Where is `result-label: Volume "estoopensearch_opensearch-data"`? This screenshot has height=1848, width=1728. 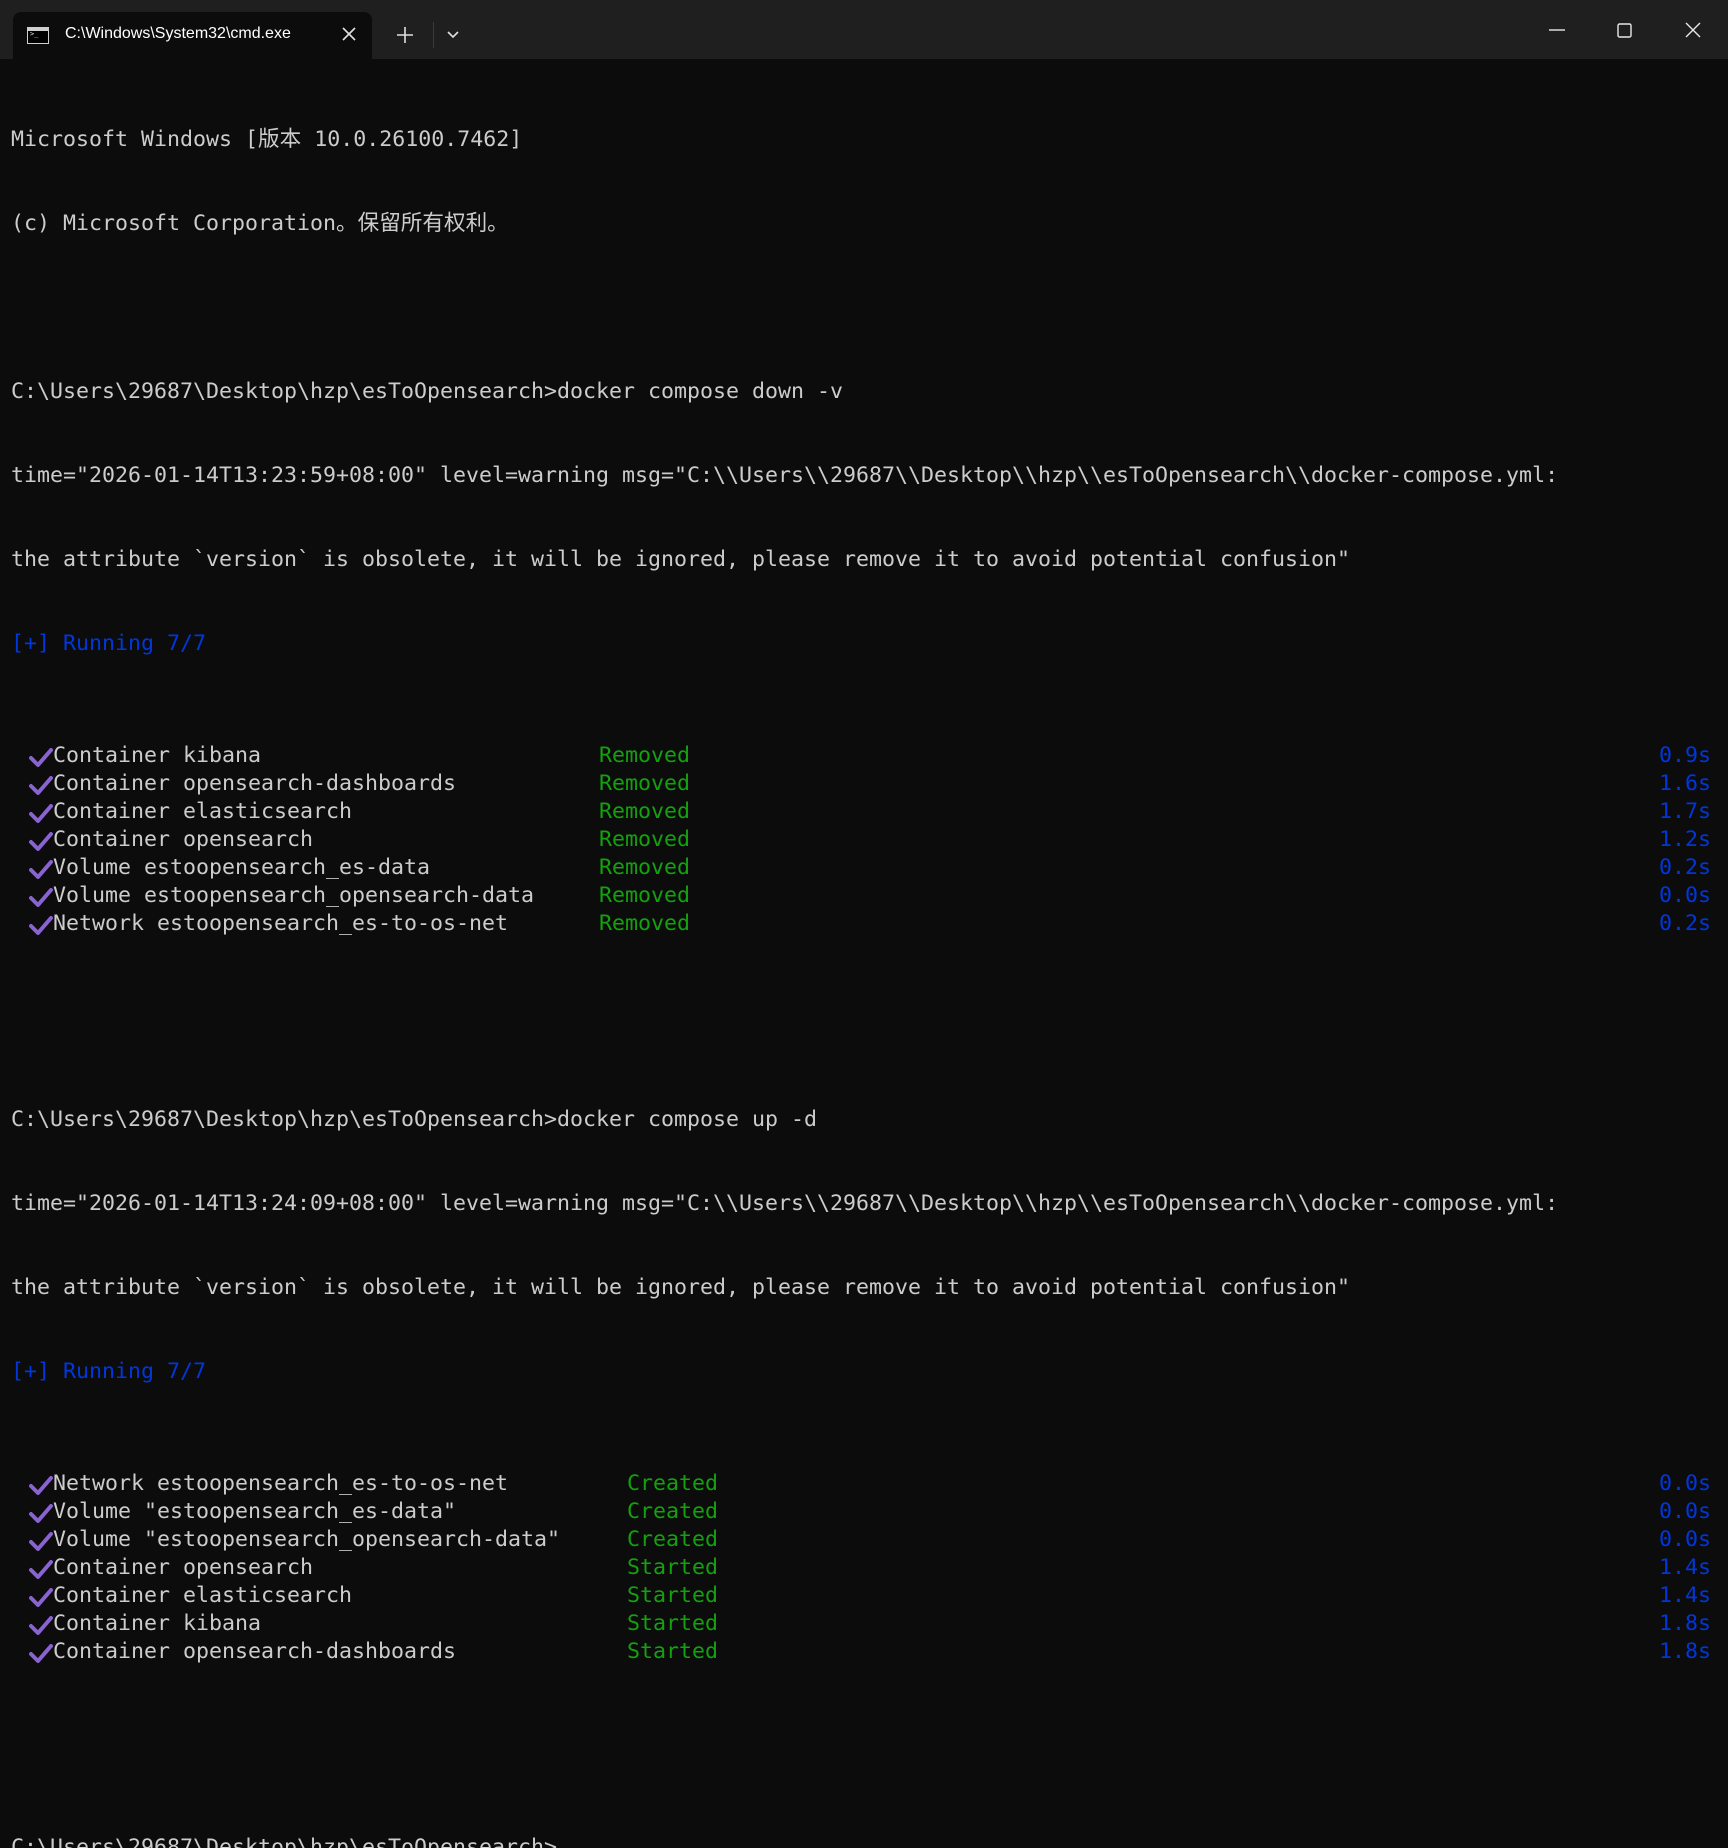
result-label: Volume "estoopensearch_opensearch-data" is located at coordinates (307, 1539).